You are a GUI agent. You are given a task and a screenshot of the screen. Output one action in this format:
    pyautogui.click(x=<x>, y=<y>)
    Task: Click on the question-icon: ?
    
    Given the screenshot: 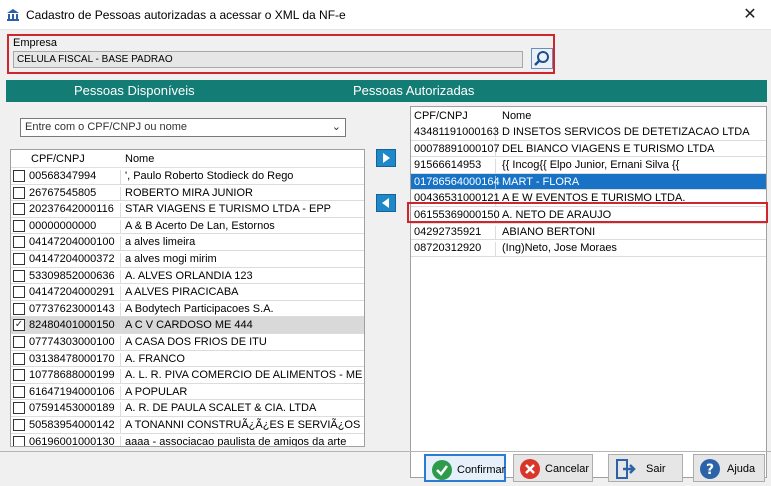 What is the action you would take?
    pyautogui.click(x=710, y=469)
    